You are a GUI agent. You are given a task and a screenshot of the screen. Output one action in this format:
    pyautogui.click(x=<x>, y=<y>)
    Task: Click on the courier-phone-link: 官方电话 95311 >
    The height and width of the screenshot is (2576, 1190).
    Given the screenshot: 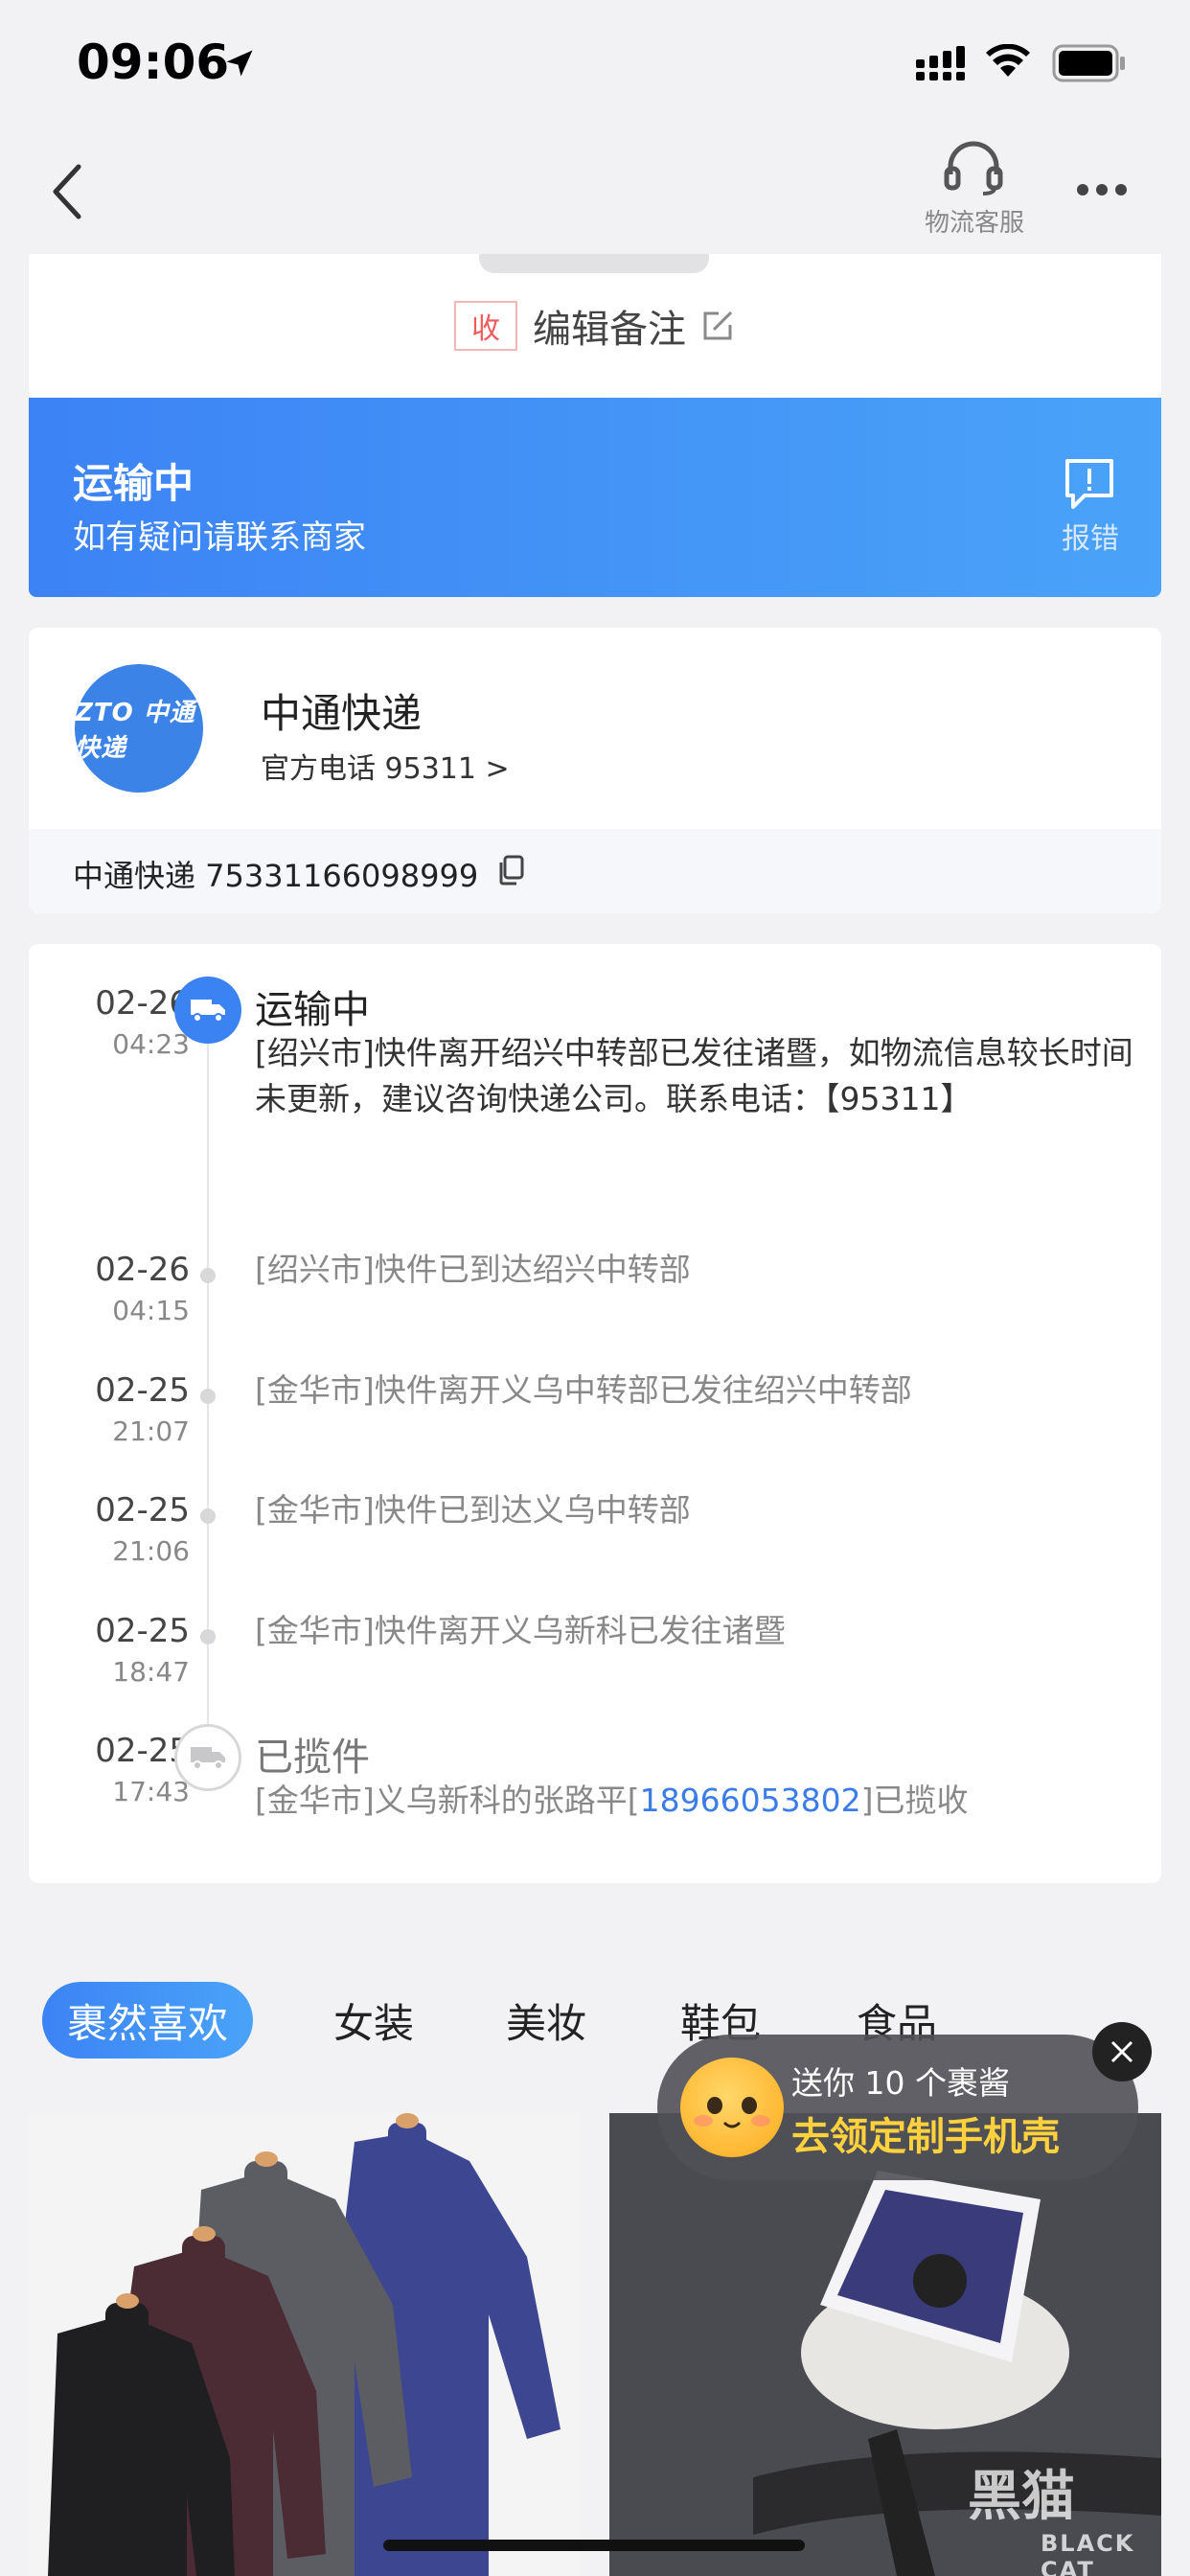 What is the action you would take?
    pyautogui.click(x=386, y=766)
    